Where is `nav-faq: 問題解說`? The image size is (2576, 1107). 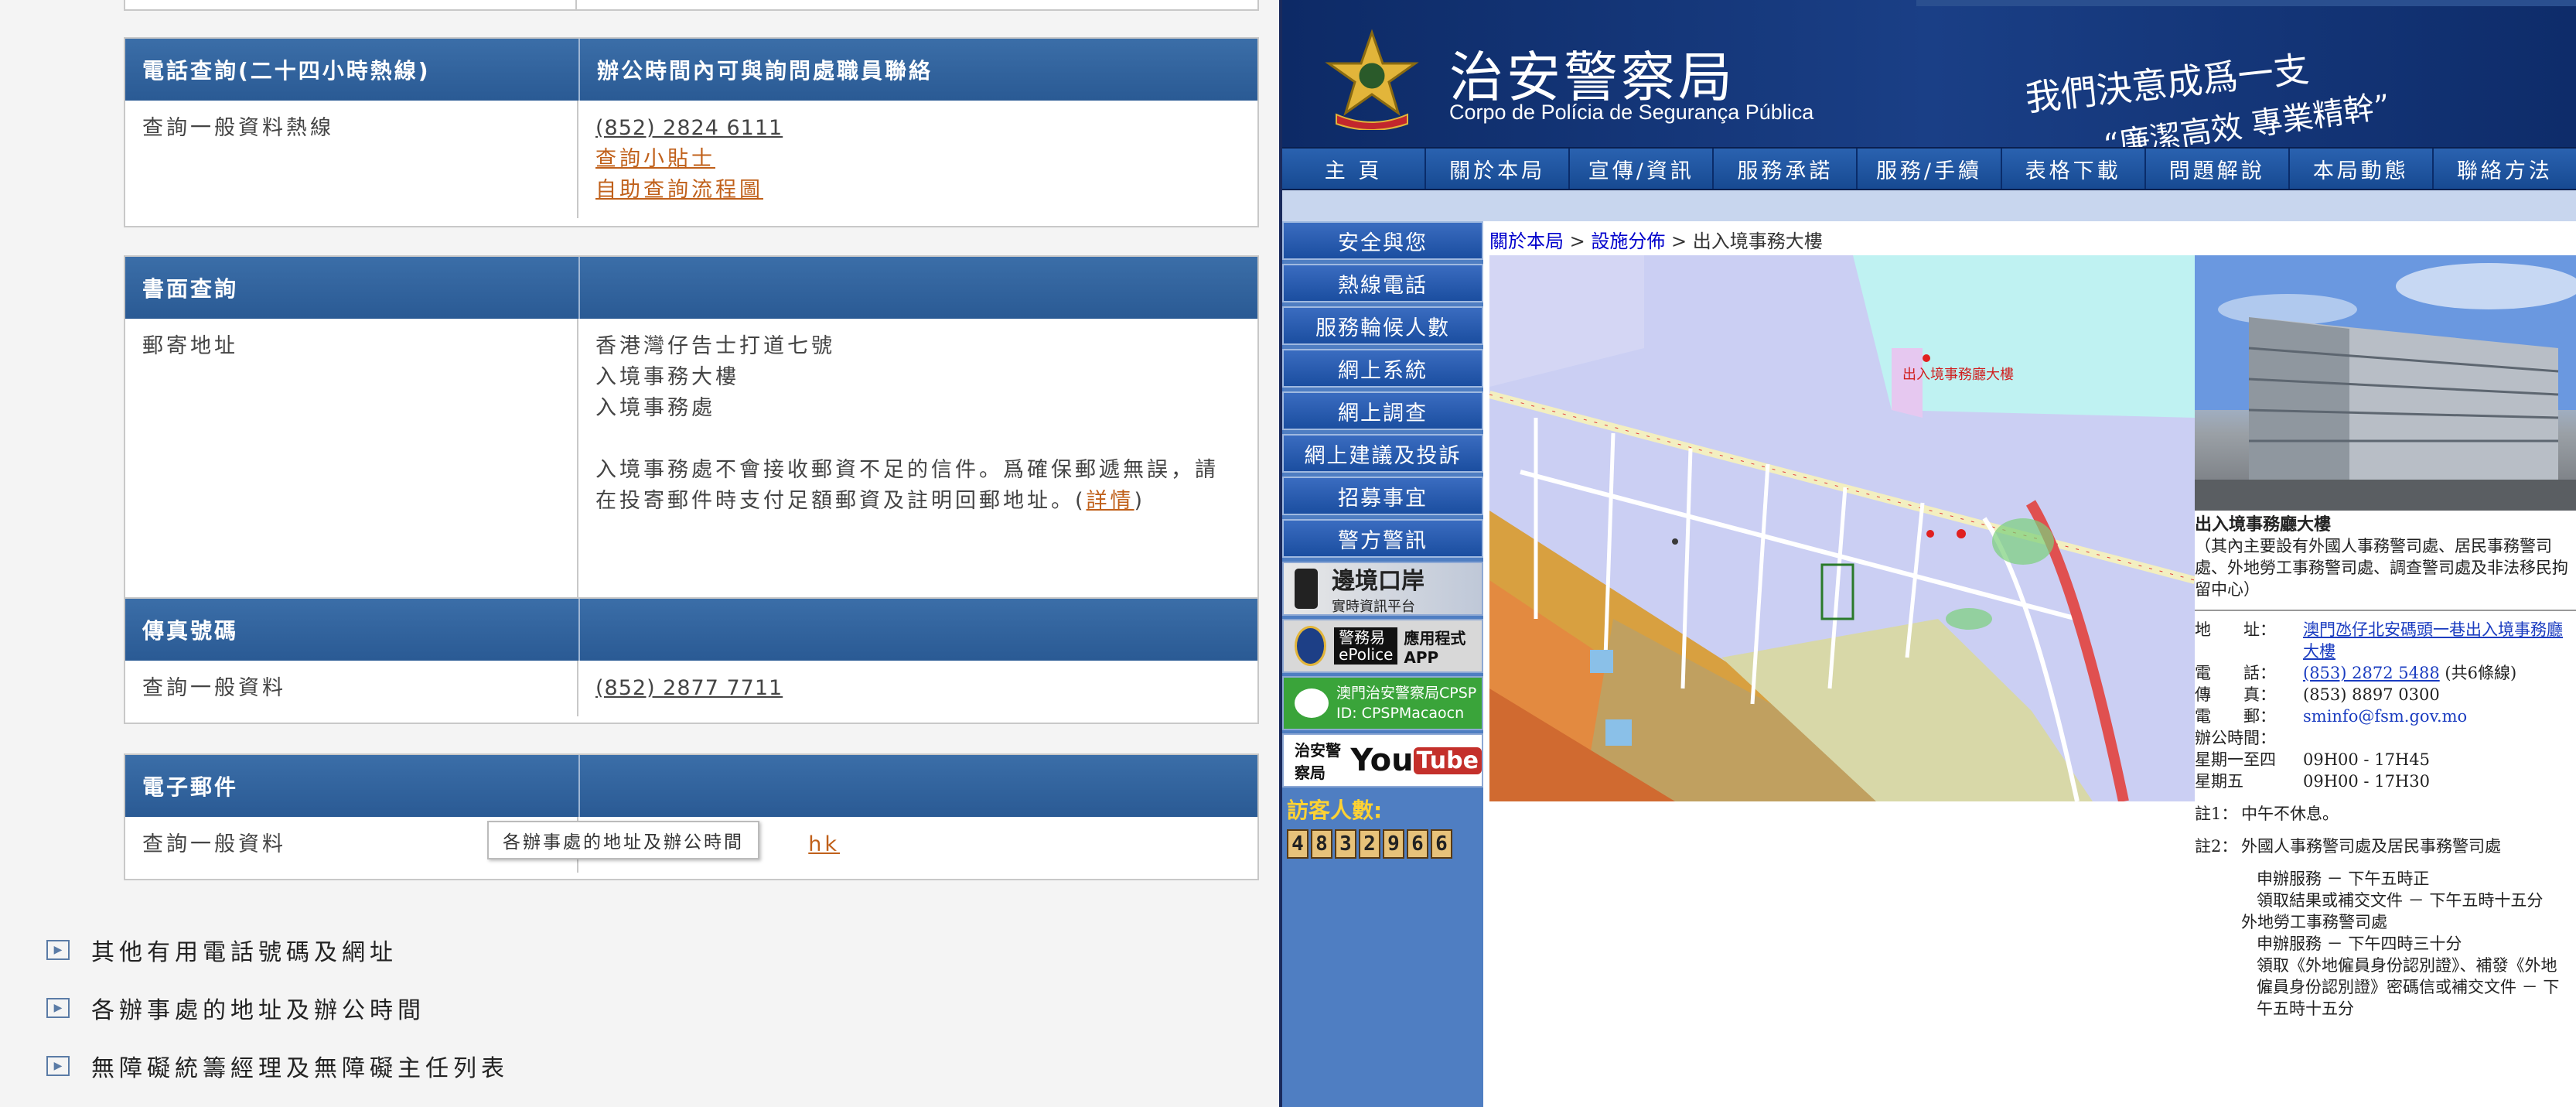 nav-faq: 問題解說 is located at coordinates (2218, 169).